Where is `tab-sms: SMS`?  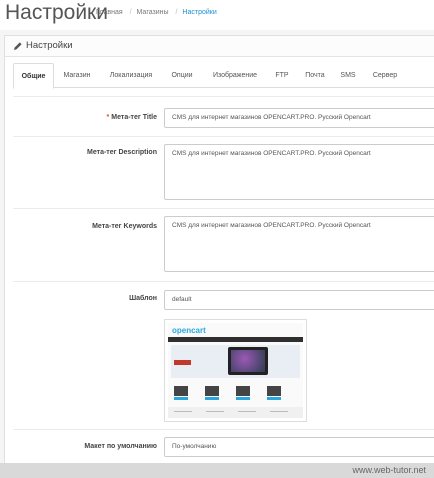
tab-sms: SMS is located at coordinates (348, 75).